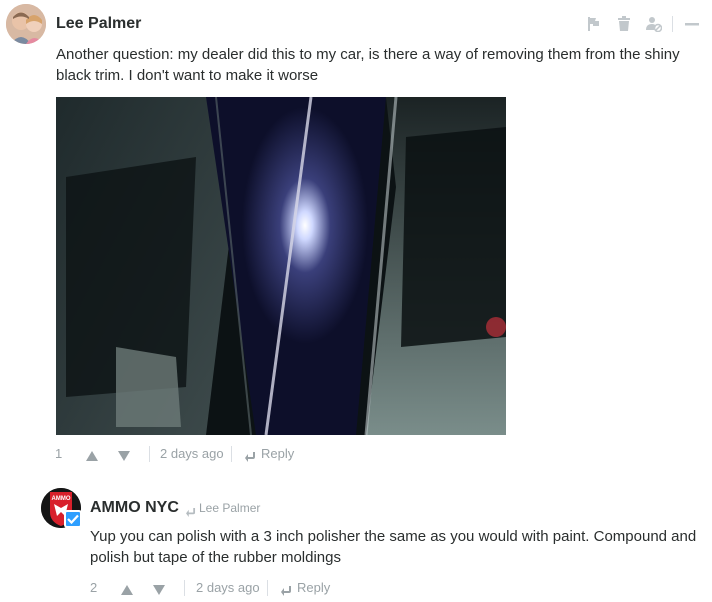  Describe the element at coordinates (134, 508) in the screenshot. I see `comment-author: AMMO NYC` at that location.